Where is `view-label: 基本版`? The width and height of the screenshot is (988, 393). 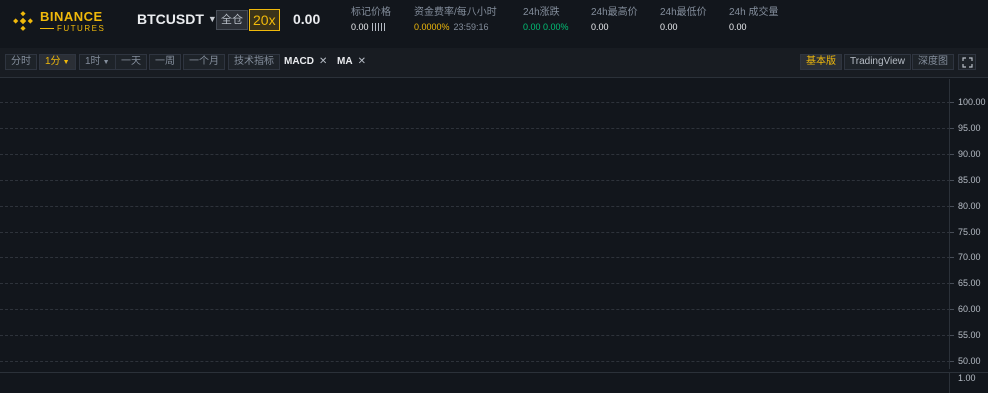
view-label: 基本版 is located at coordinates (821, 61).